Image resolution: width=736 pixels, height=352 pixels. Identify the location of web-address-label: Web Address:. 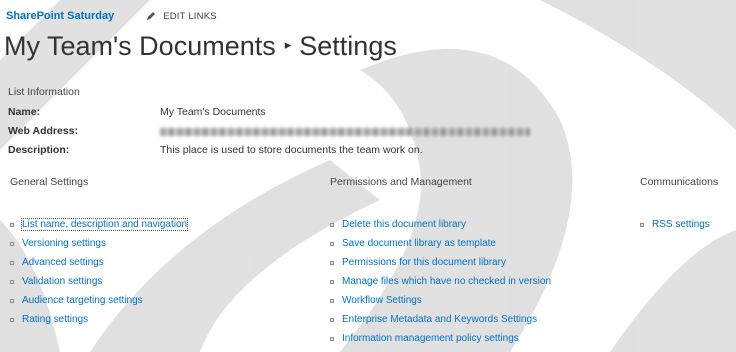
(43, 131).